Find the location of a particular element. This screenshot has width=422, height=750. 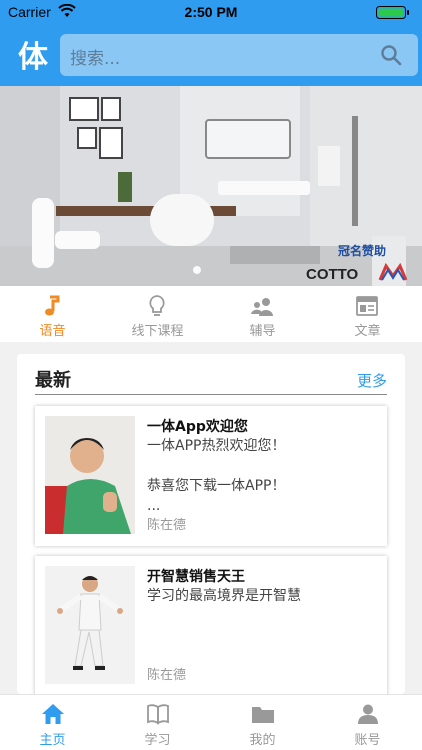

tab-home: 主页 is located at coordinates (52, 722).